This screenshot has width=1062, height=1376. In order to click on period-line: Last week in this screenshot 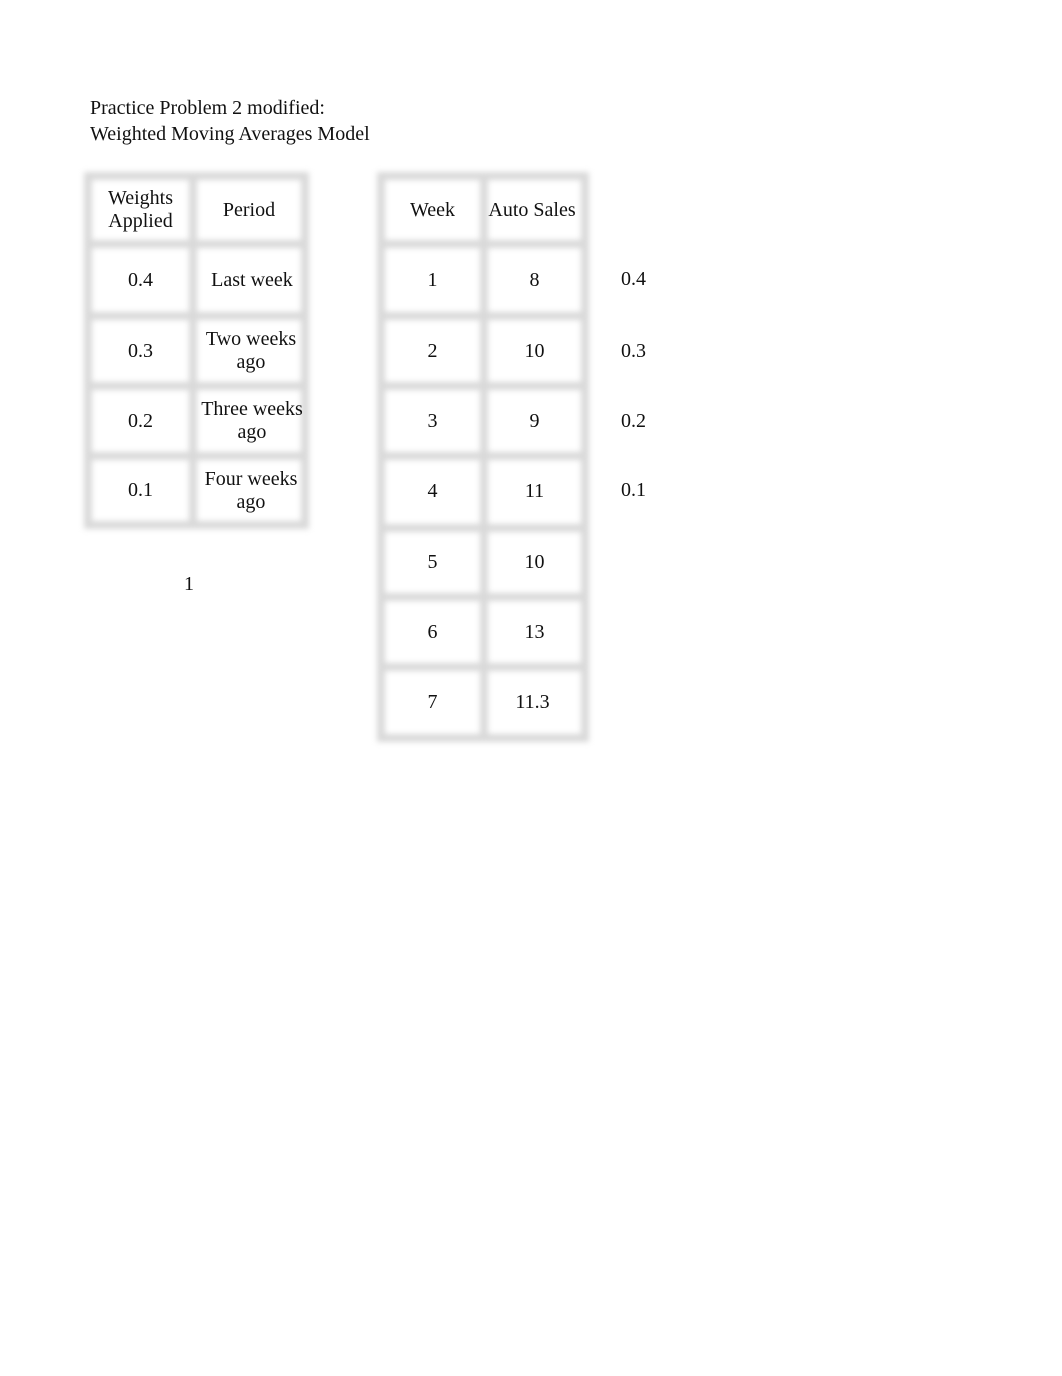, I will do `click(252, 279)`.